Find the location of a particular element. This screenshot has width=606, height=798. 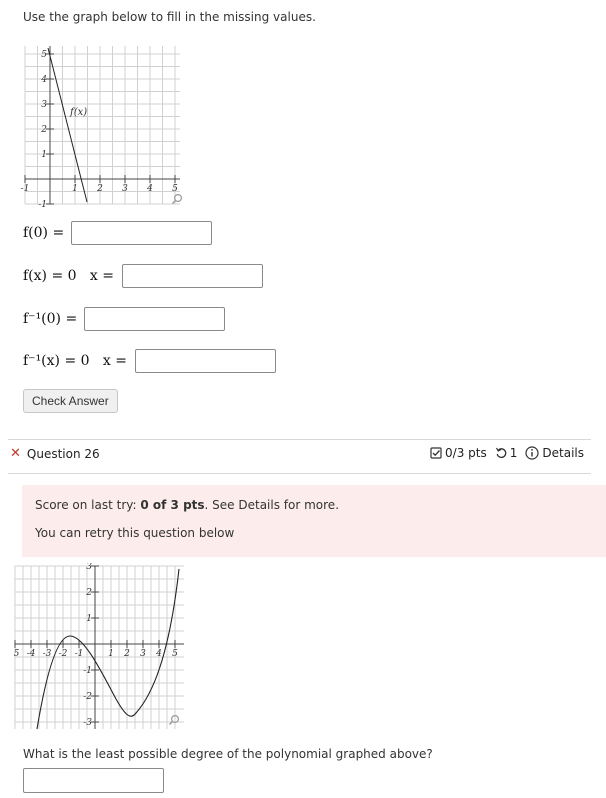

f-zero-x-row: f(x) = 0 x = is located at coordinates (143, 276).